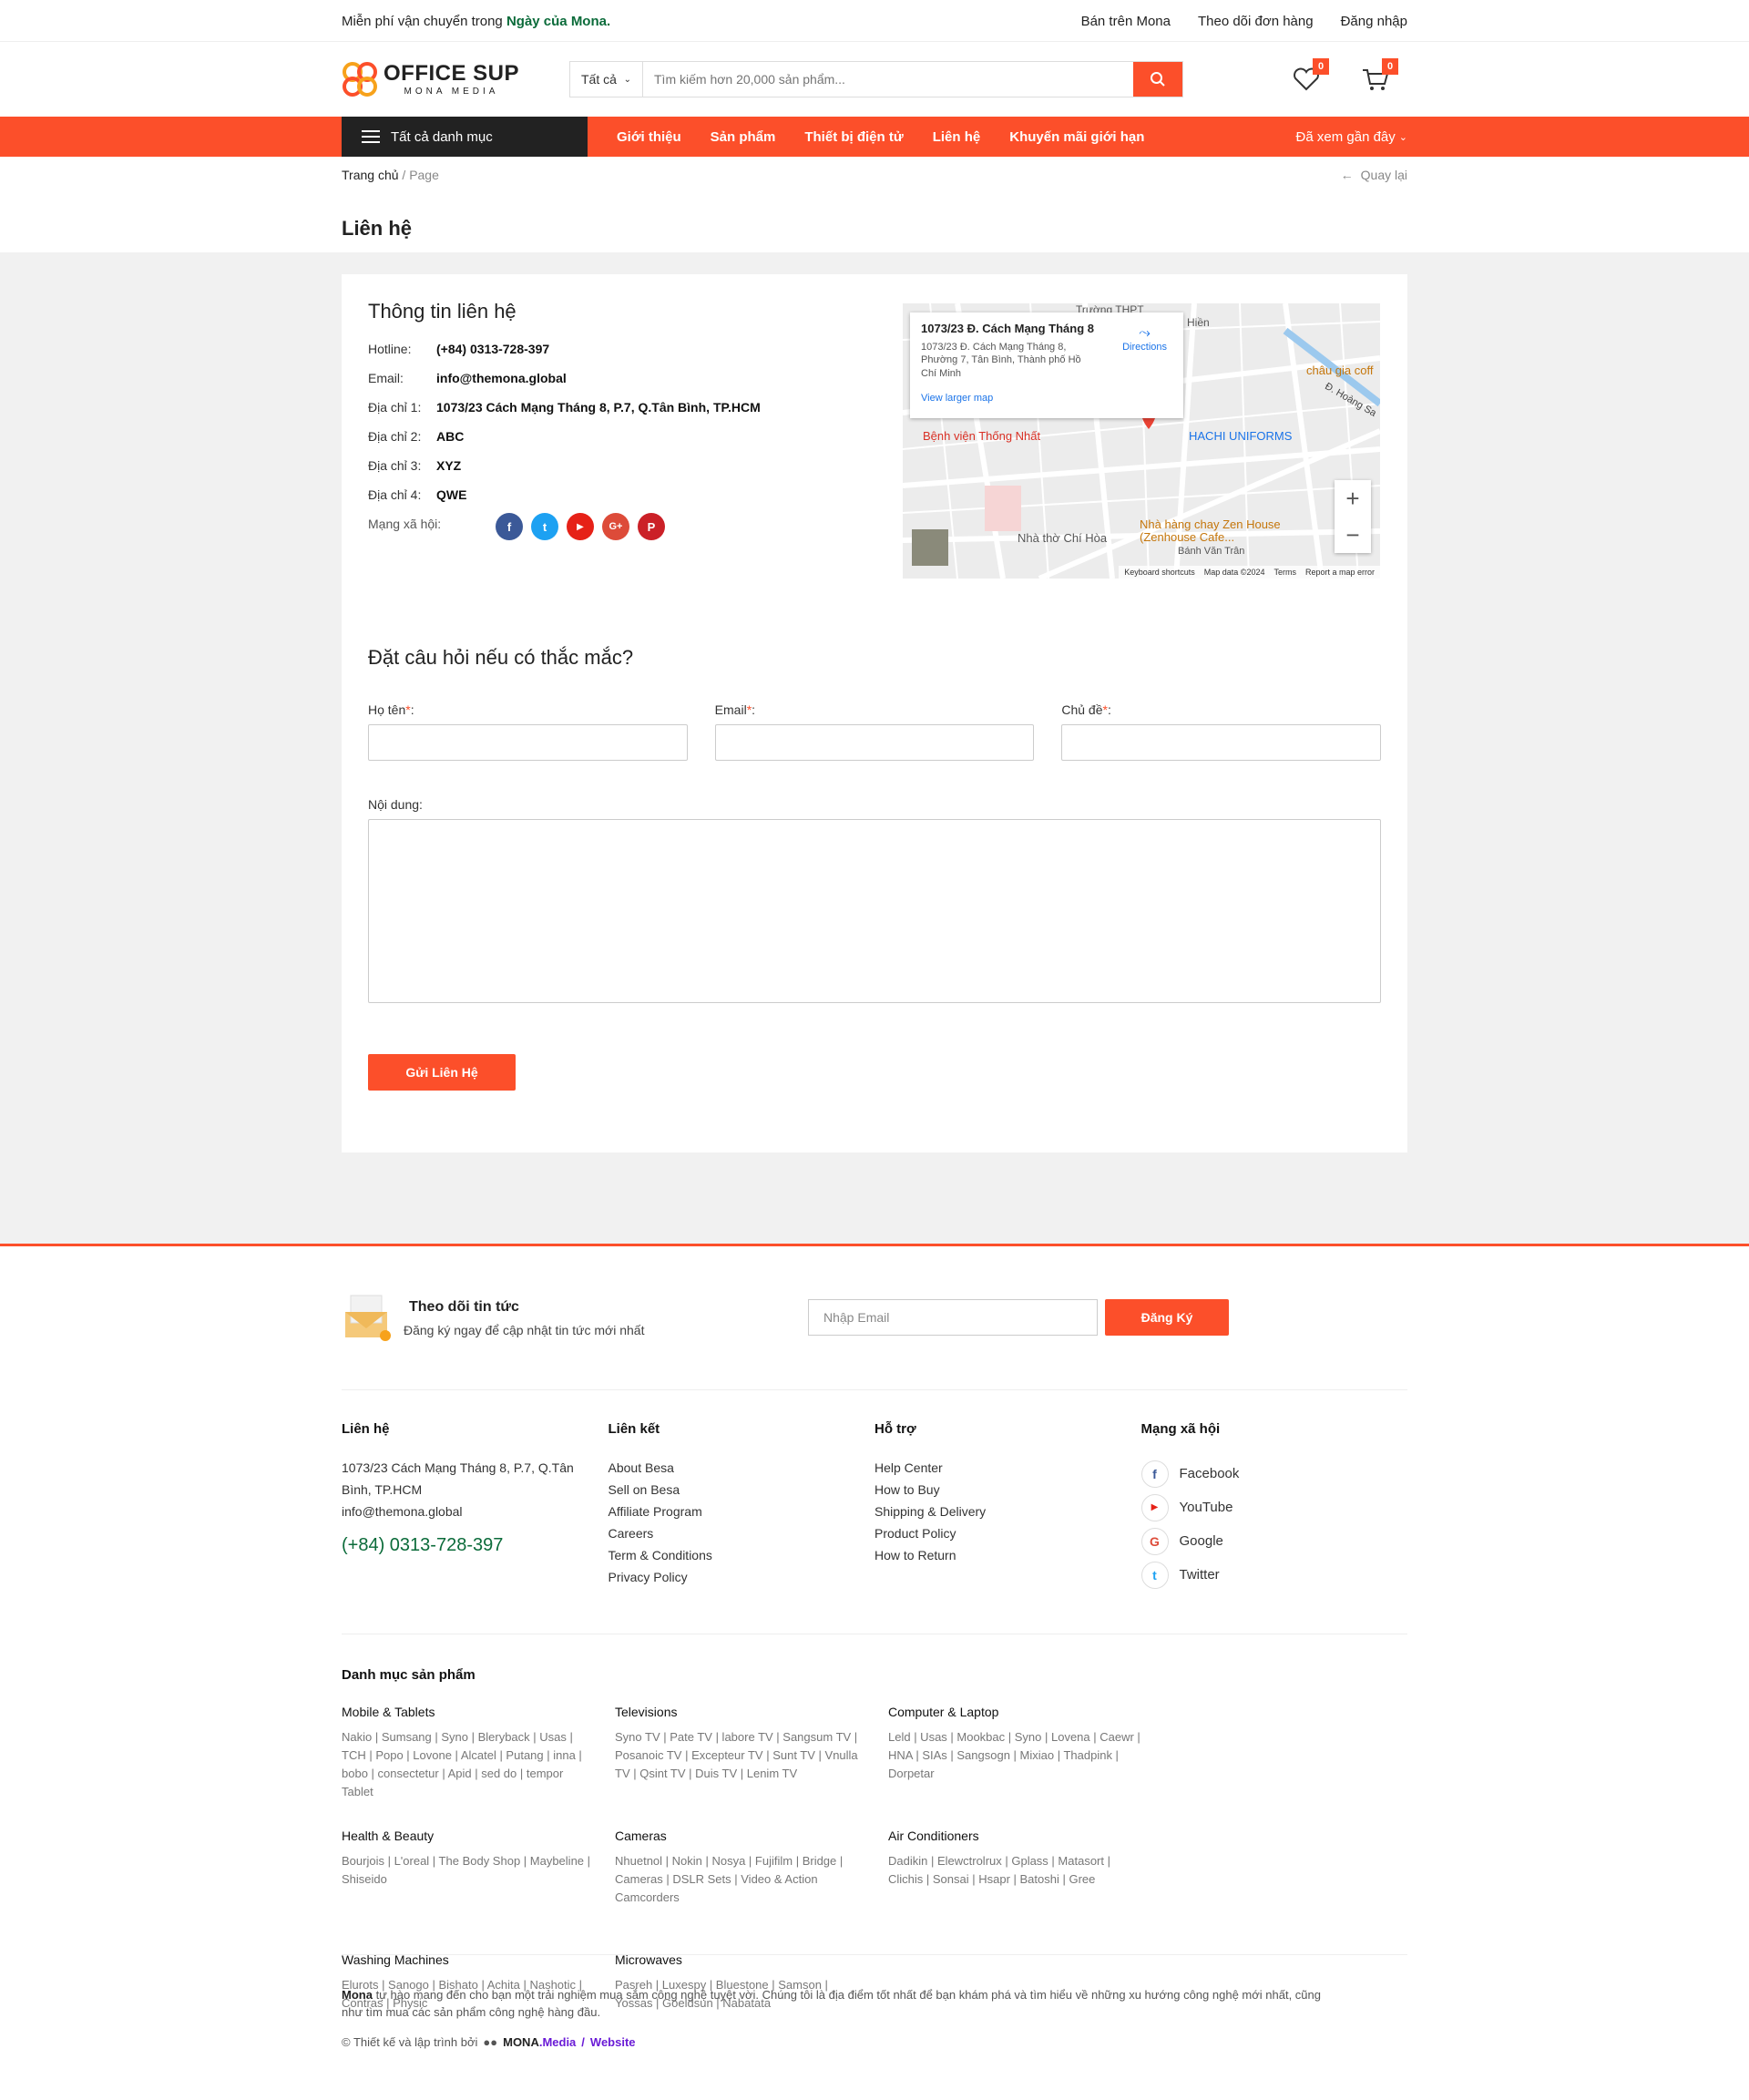 The width and height of the screenshot is (1749, 2100). Describe the element at coordinates (1007, 1533) in the screenshot. I see `footer-link: Product Policy` at that location.